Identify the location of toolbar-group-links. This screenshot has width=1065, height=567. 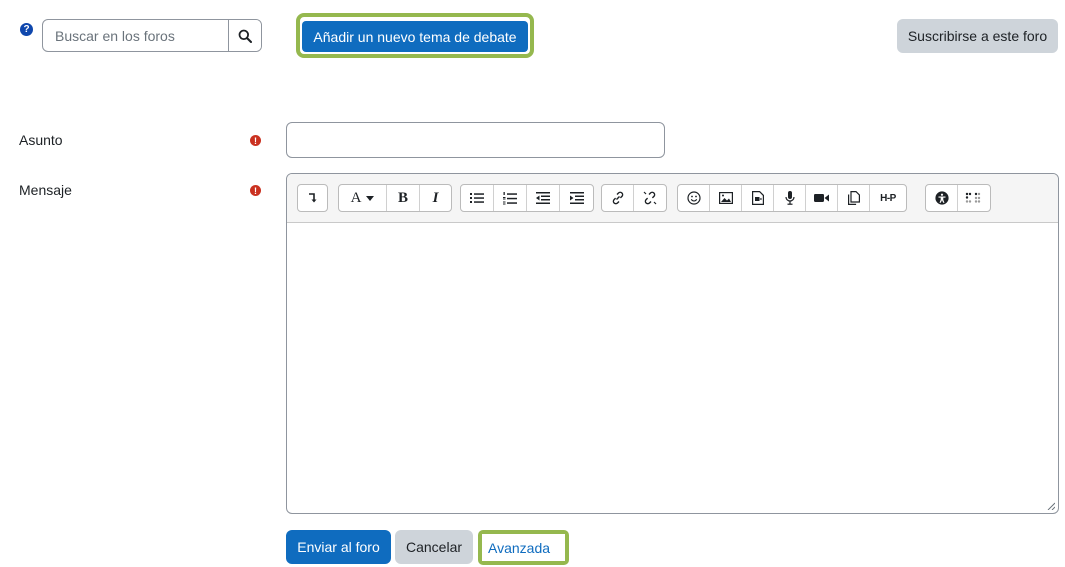
(634, 198).